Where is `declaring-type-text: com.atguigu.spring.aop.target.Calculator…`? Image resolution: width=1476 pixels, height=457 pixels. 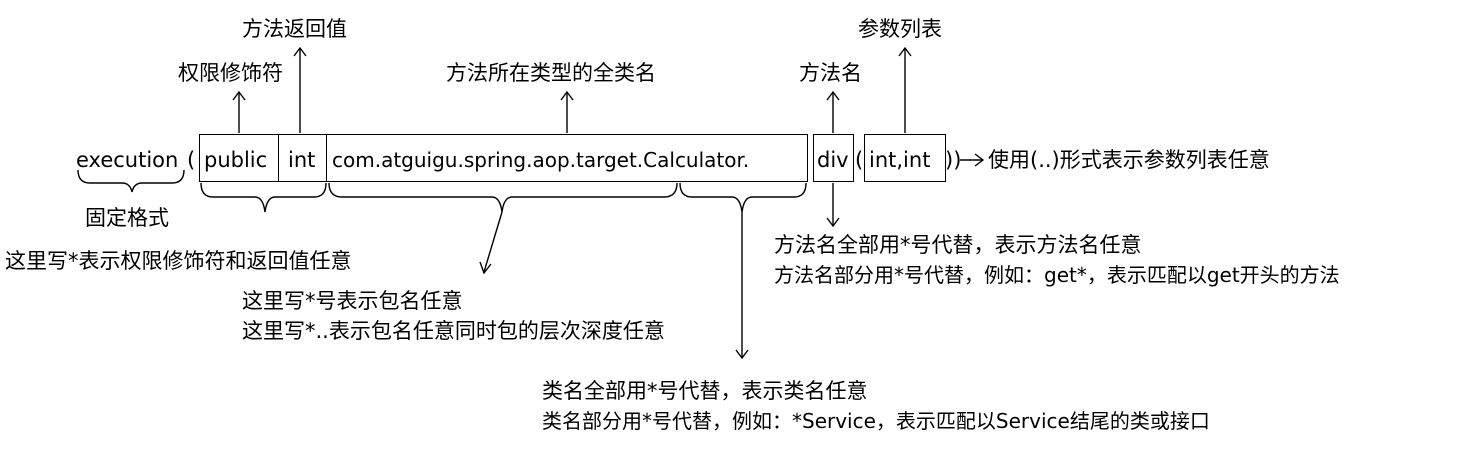
declaring-type-text: com.atguigu.spring.aop.target.Calculator… is located at coordinates (541, 160).